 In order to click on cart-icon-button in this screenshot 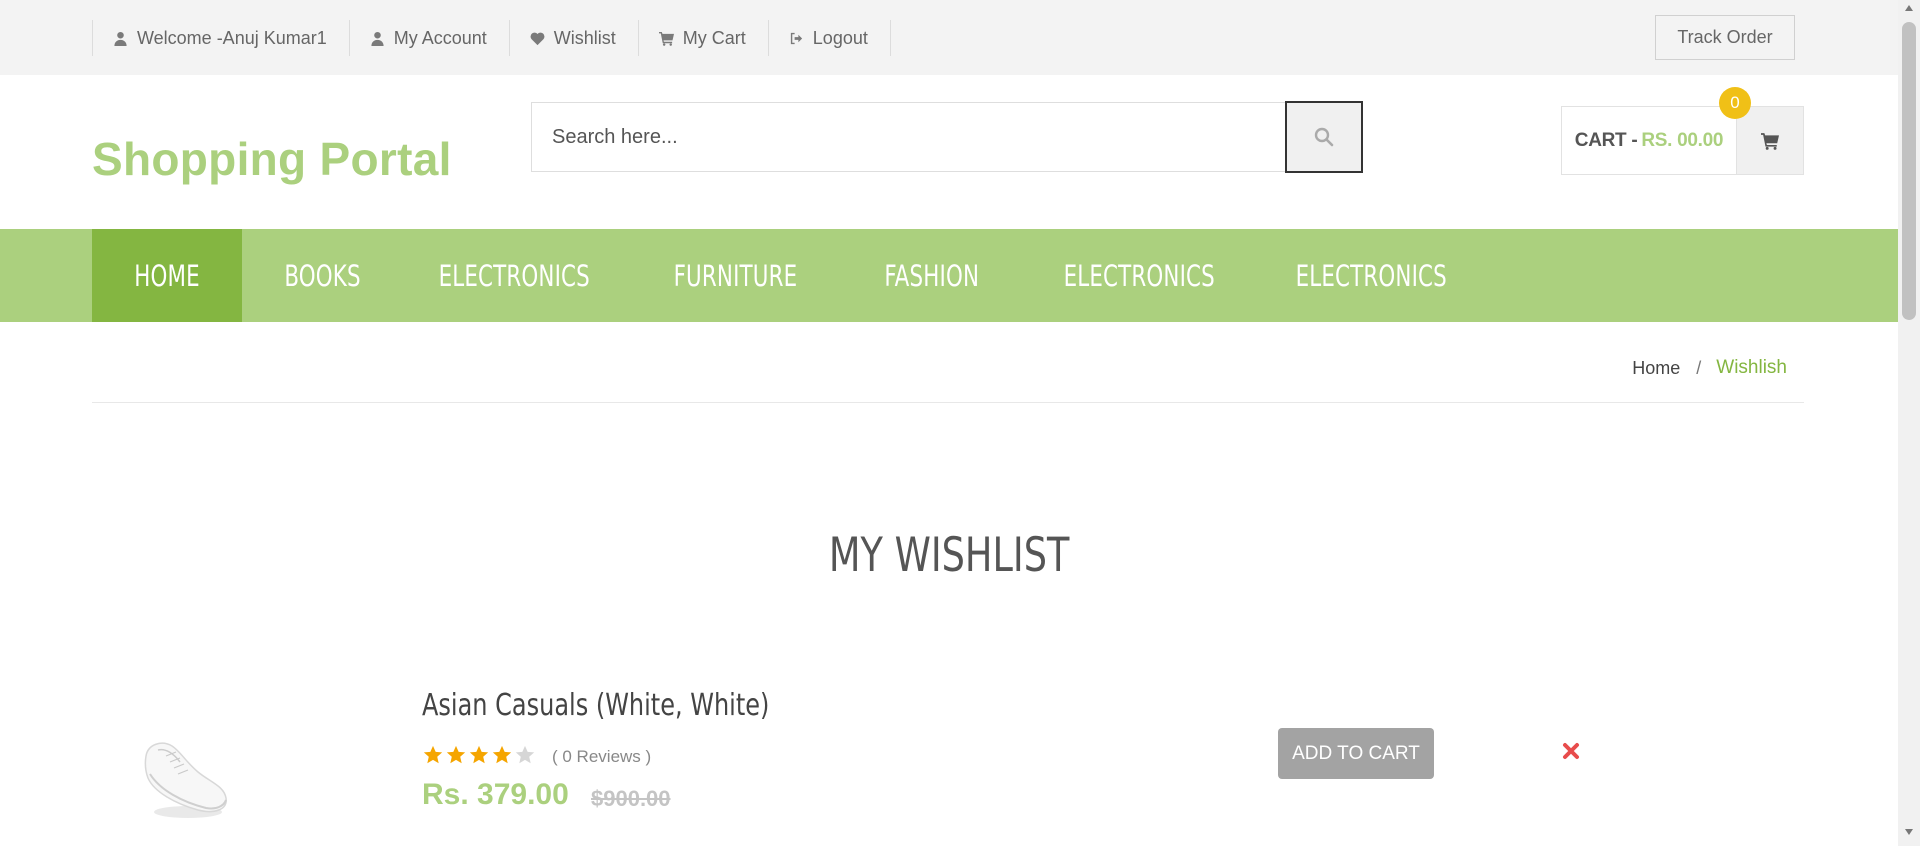, I will do `click(1769, 140)`.